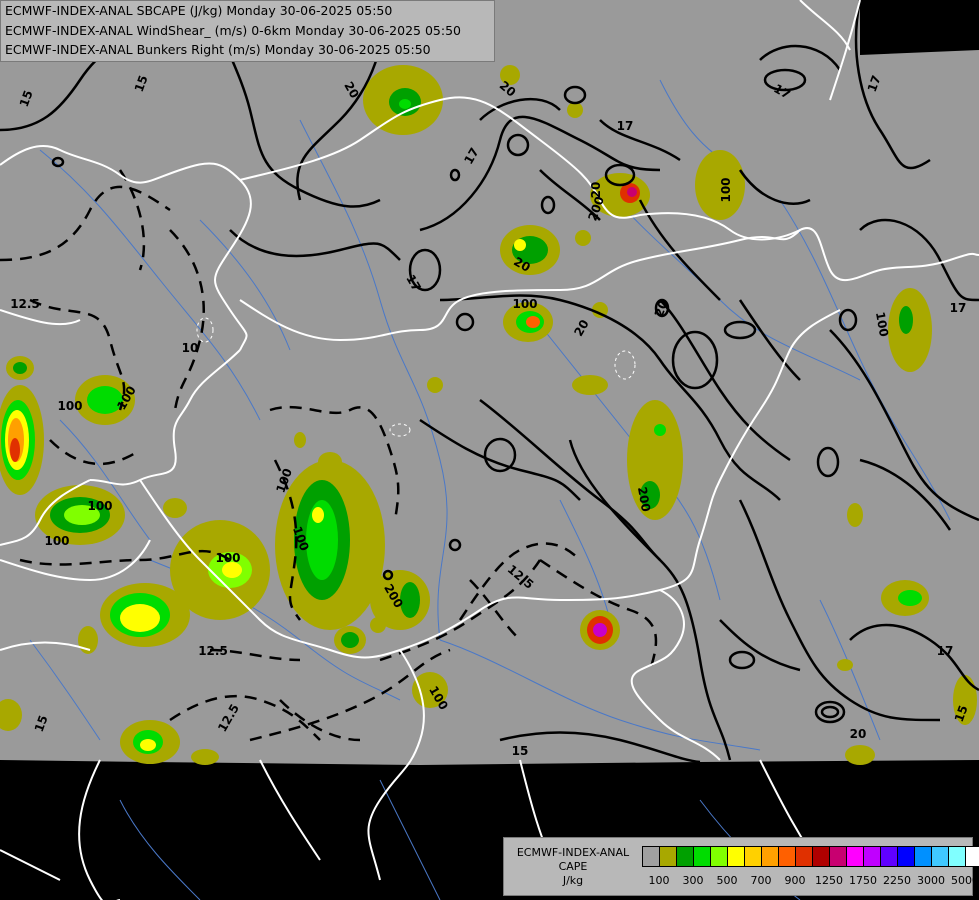  I want to click on legend-tick-label: 500, so click(727, 880).